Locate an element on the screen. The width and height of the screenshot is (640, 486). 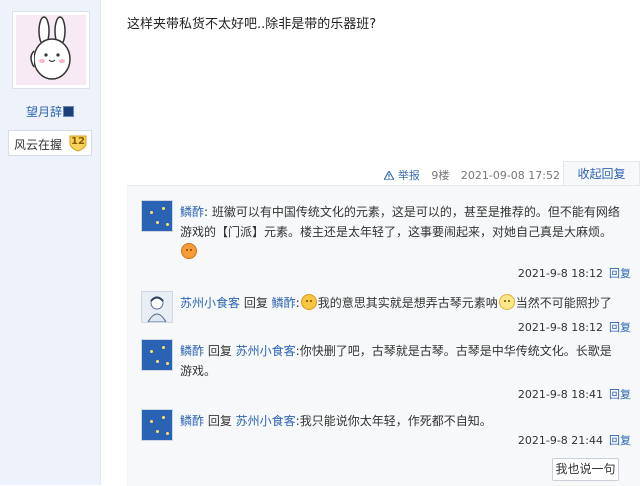
reply-meta: 2021-9-8 18:41 回复 is located at coordinates (574, 394).